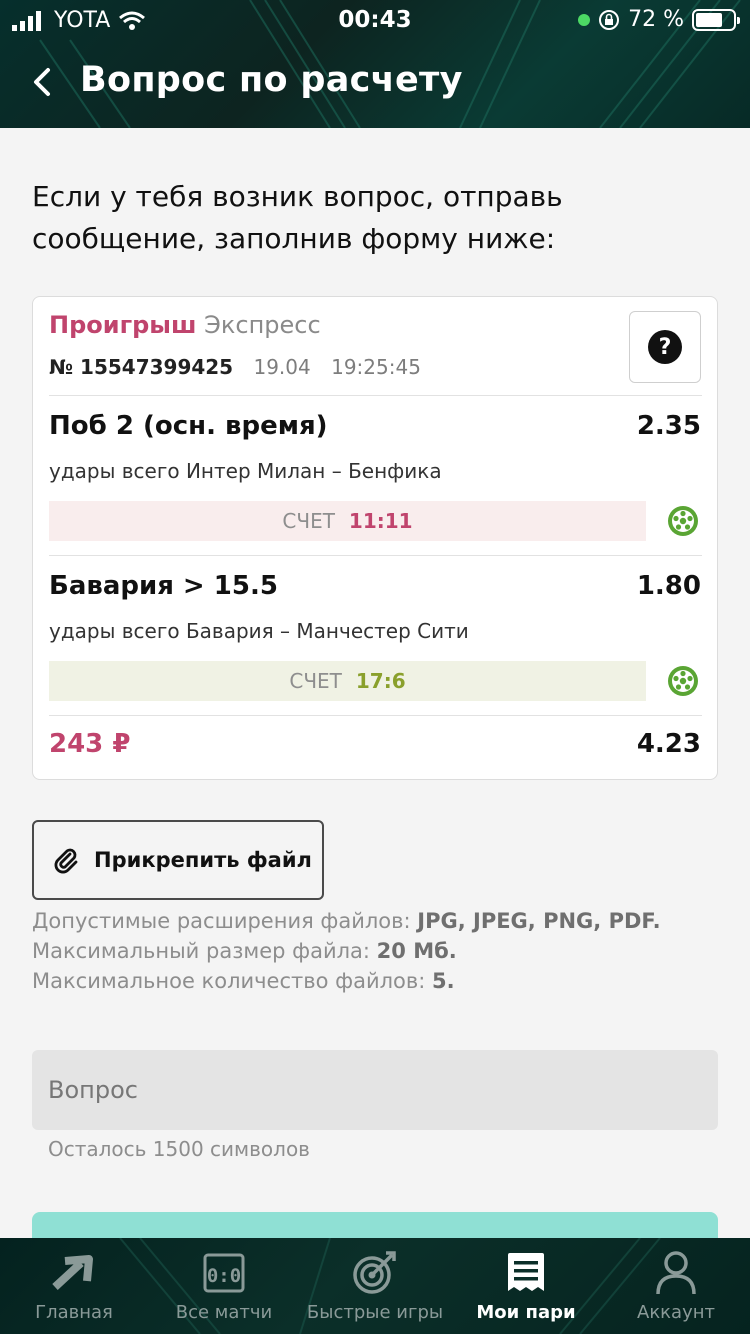  Describe the element at coordinates (66, 861) in the screenshot. I see `paperclip-icon` at that location.